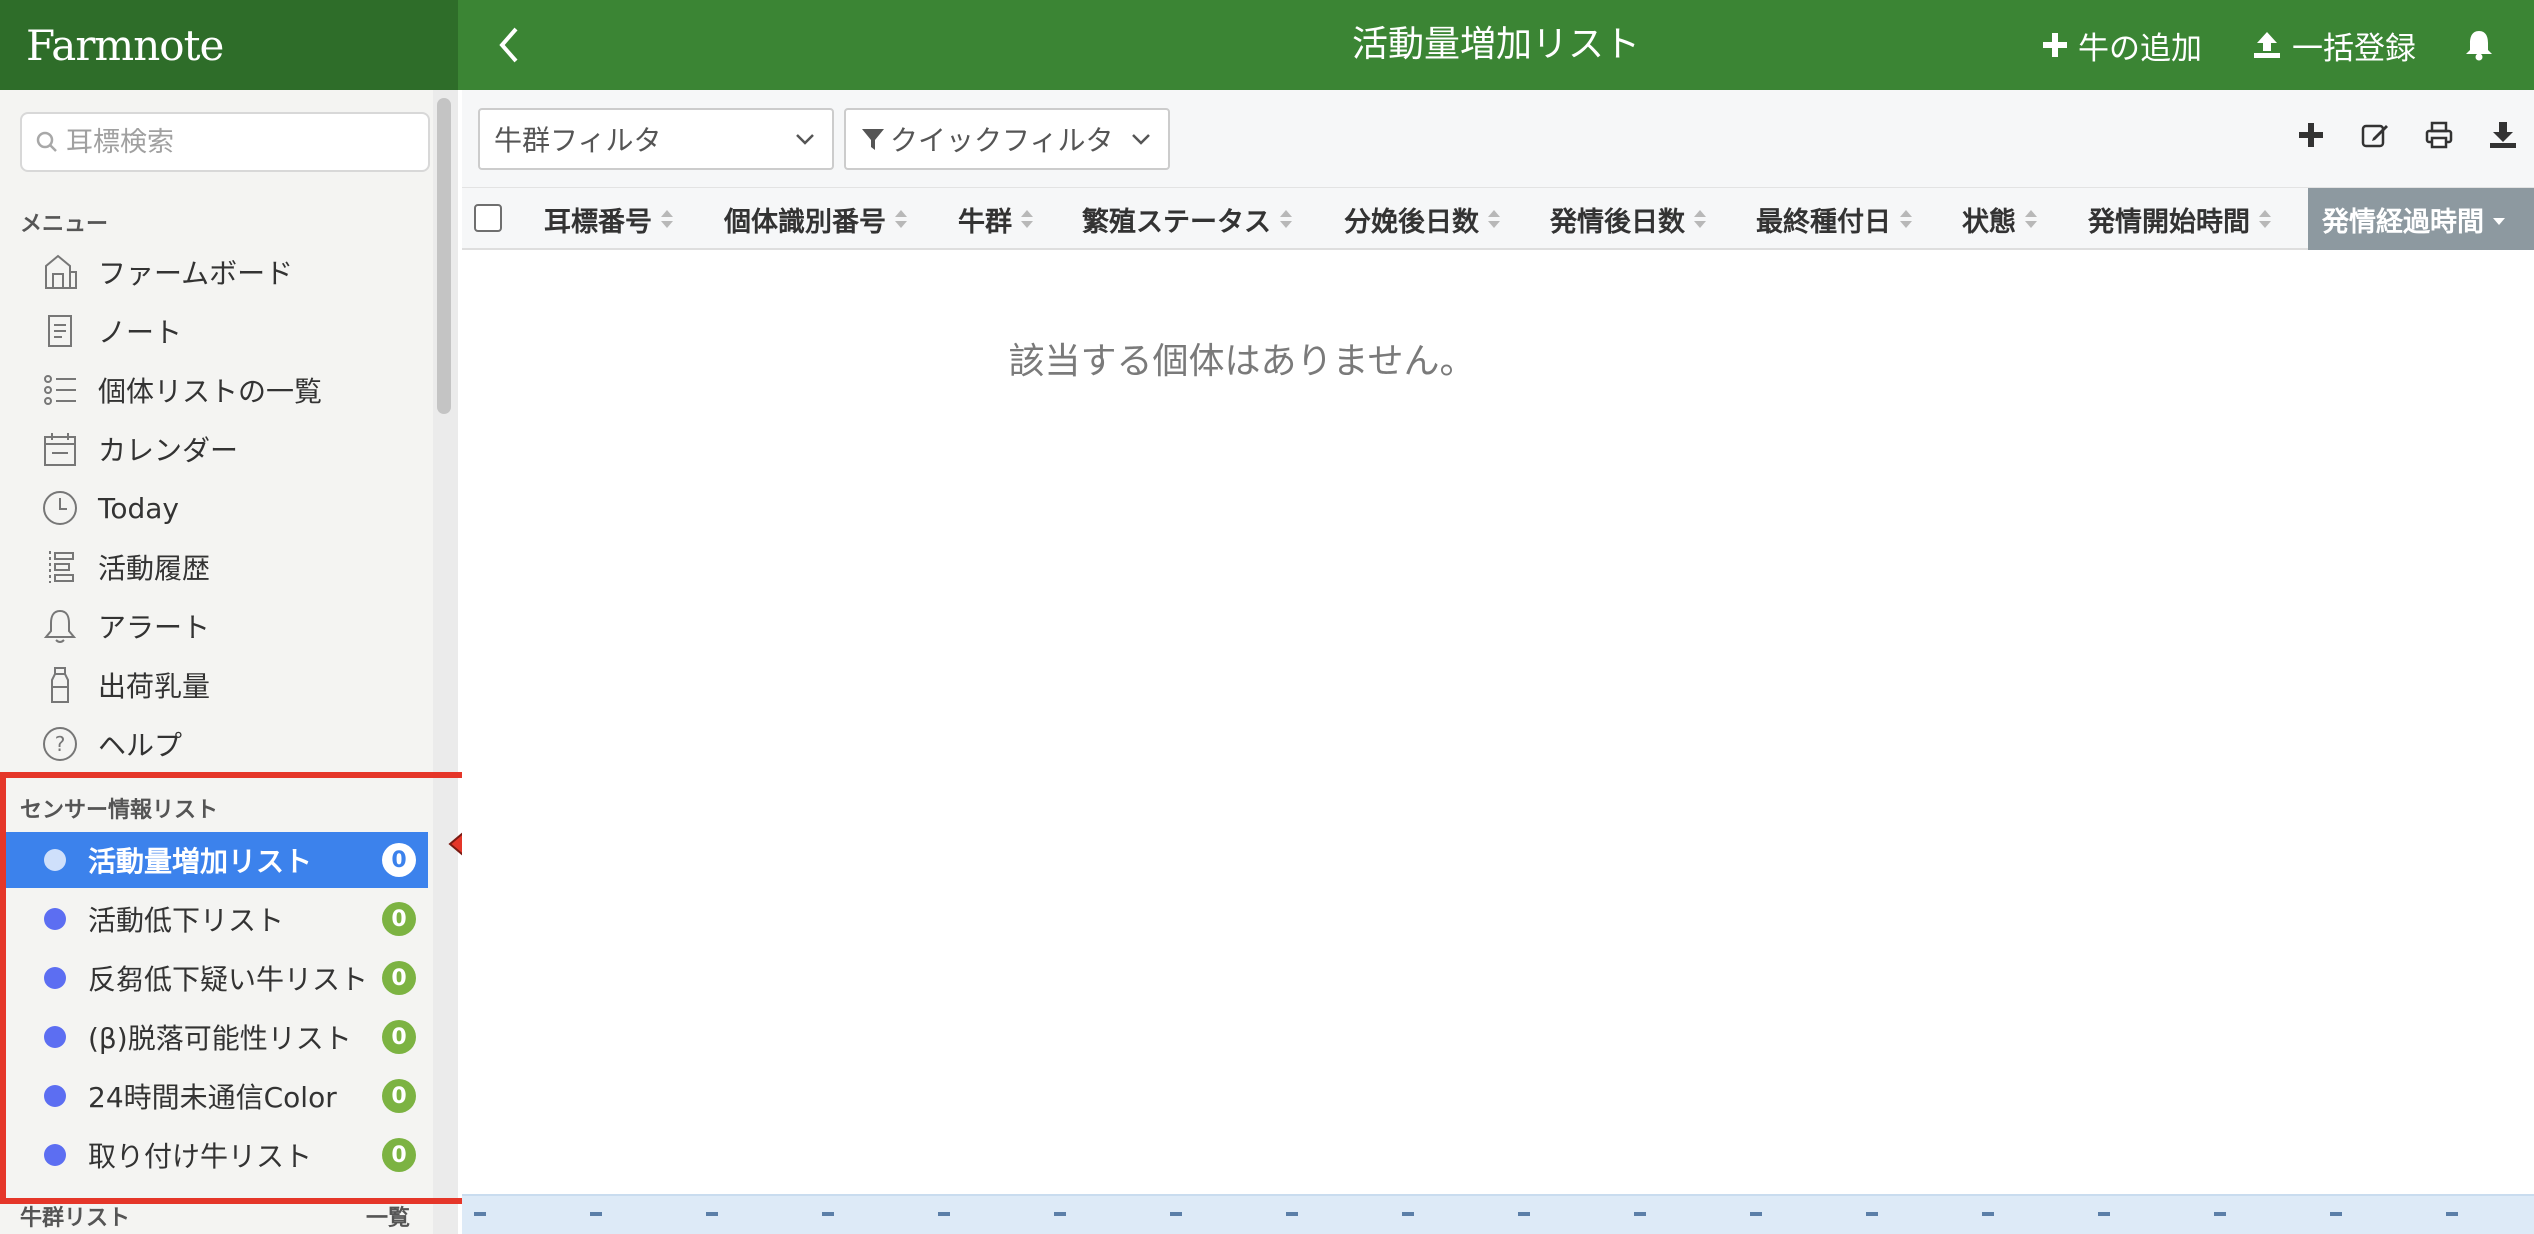 This screenshot has height=1234, width=2534. Describe the element at coordinates (2000, 219) in the screenshot. I see `column-header: 状態` at that location.